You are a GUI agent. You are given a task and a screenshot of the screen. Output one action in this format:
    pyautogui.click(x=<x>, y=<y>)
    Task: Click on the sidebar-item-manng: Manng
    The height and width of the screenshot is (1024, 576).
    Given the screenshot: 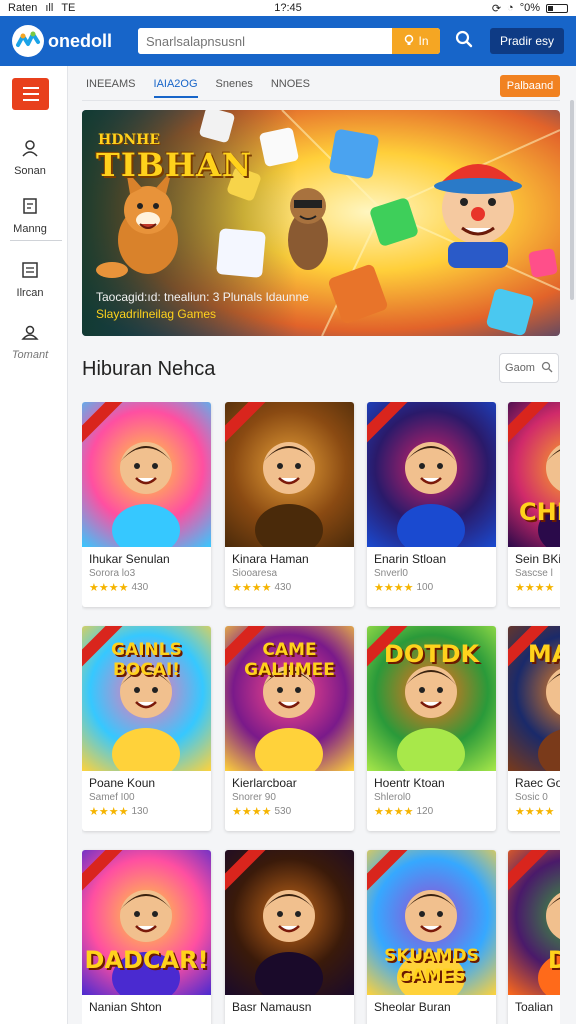 What is the action you would take?
    pyautogui.click(x=30, y=215)
    